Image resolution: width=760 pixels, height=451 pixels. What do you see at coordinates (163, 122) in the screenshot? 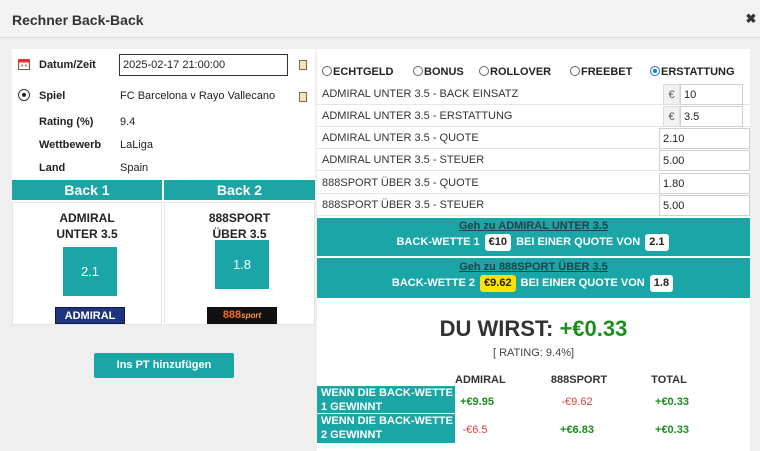
I see `rating-row: Rating (%) 9.4` at bounding box center [163, 122].